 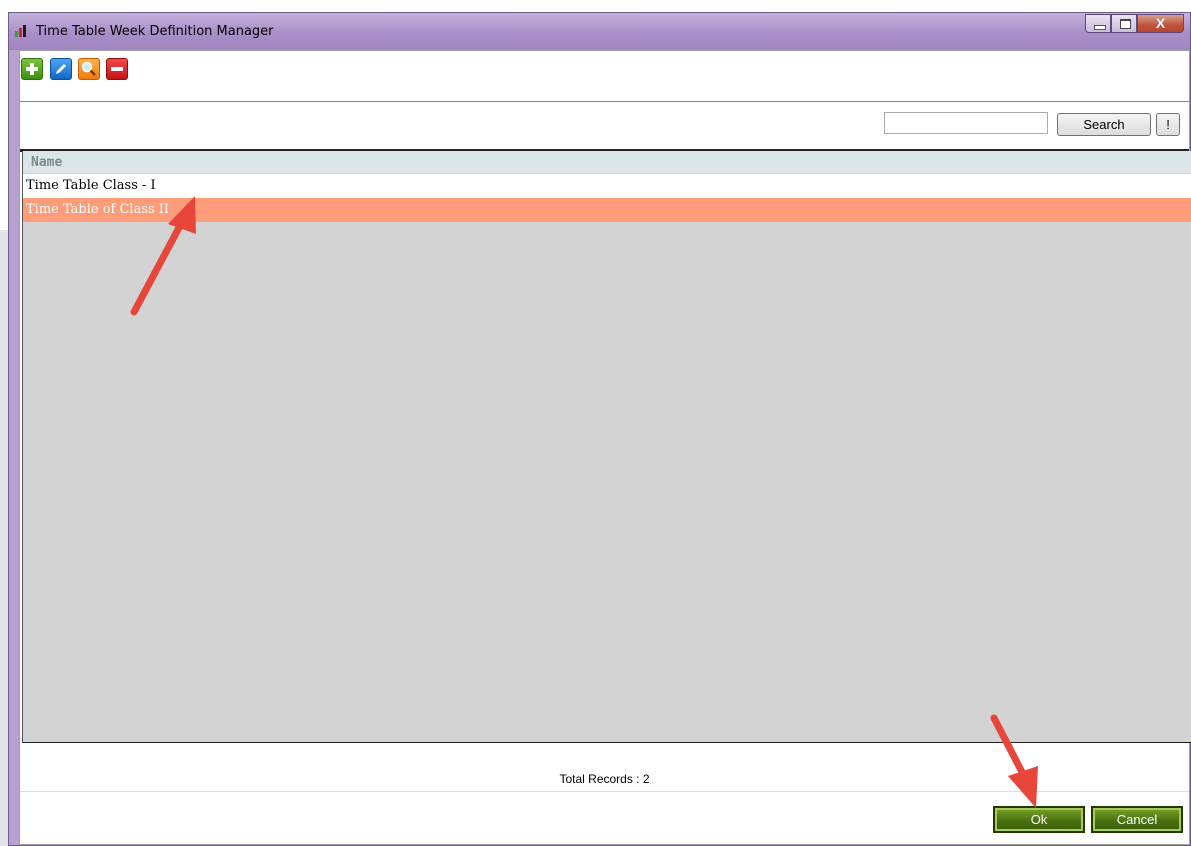 I want to click on delete-button, so click(x=117, y=69).